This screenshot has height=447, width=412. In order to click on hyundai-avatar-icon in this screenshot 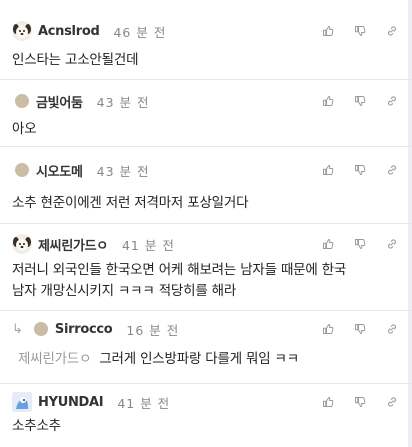, I will do `click(22, 402)`.